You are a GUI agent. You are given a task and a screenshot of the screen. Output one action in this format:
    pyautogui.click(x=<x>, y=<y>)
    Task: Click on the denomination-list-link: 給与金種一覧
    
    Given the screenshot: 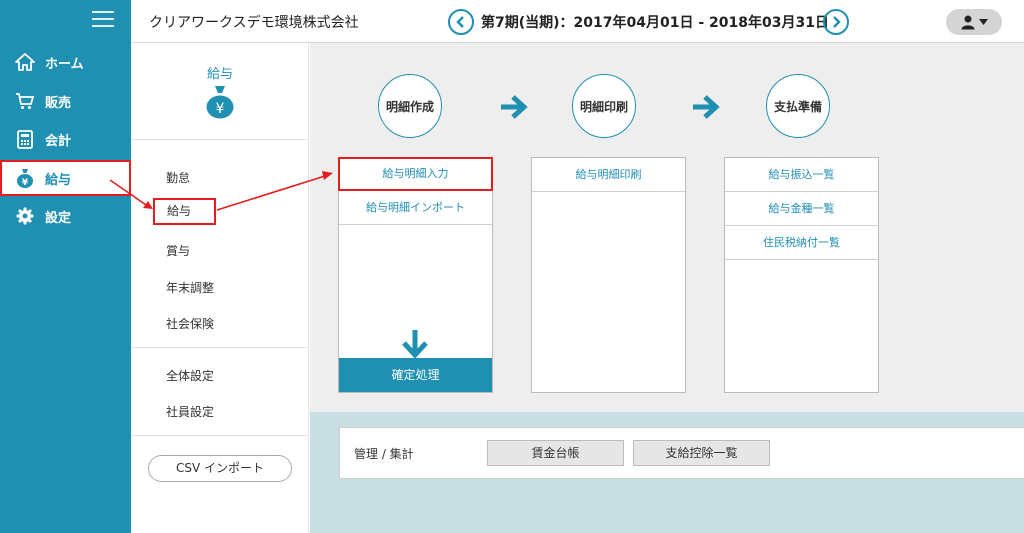 What is the action you would take?
    pyautogui.click(x=801, y=209)
    